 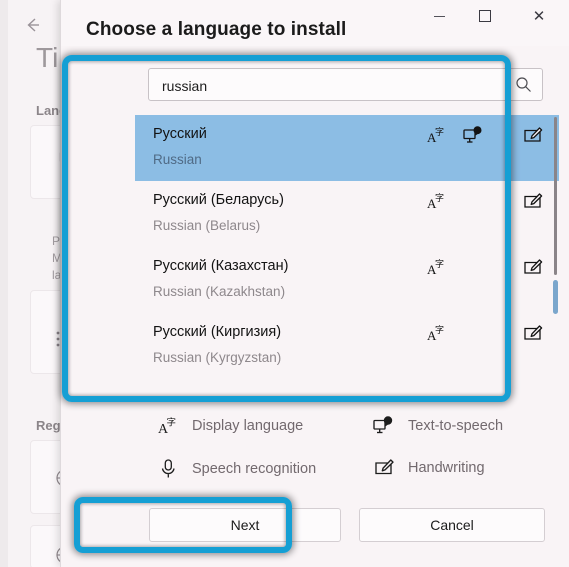 What do you see at coordinates (219, 291) in the screenshot?
I see `language-english-name: Russian (Kazakhstan)` at bounding box center [219, 291].